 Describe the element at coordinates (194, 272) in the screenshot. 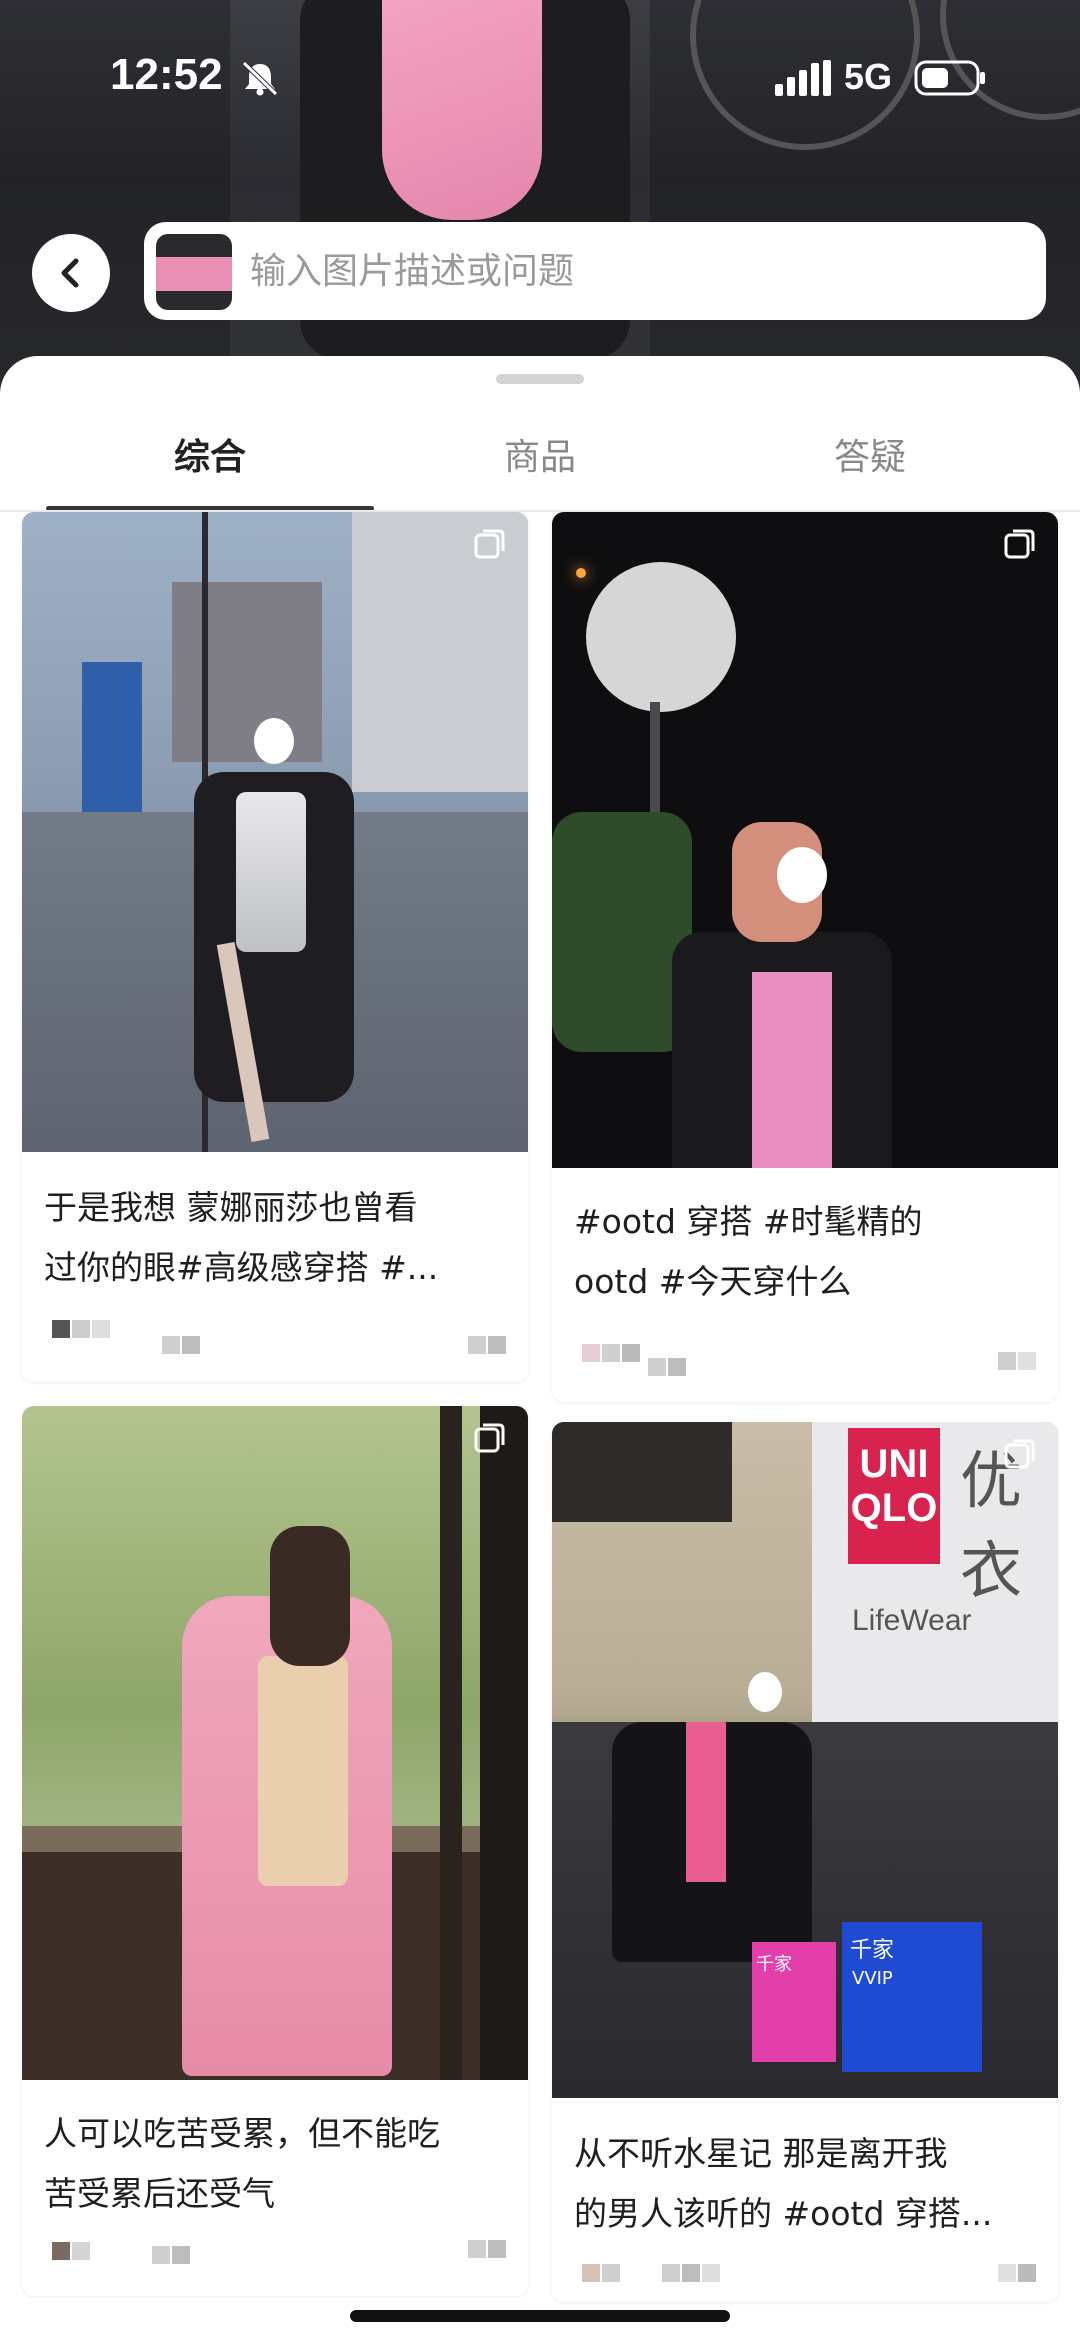

I see `search-image-thumbnail` at that location.